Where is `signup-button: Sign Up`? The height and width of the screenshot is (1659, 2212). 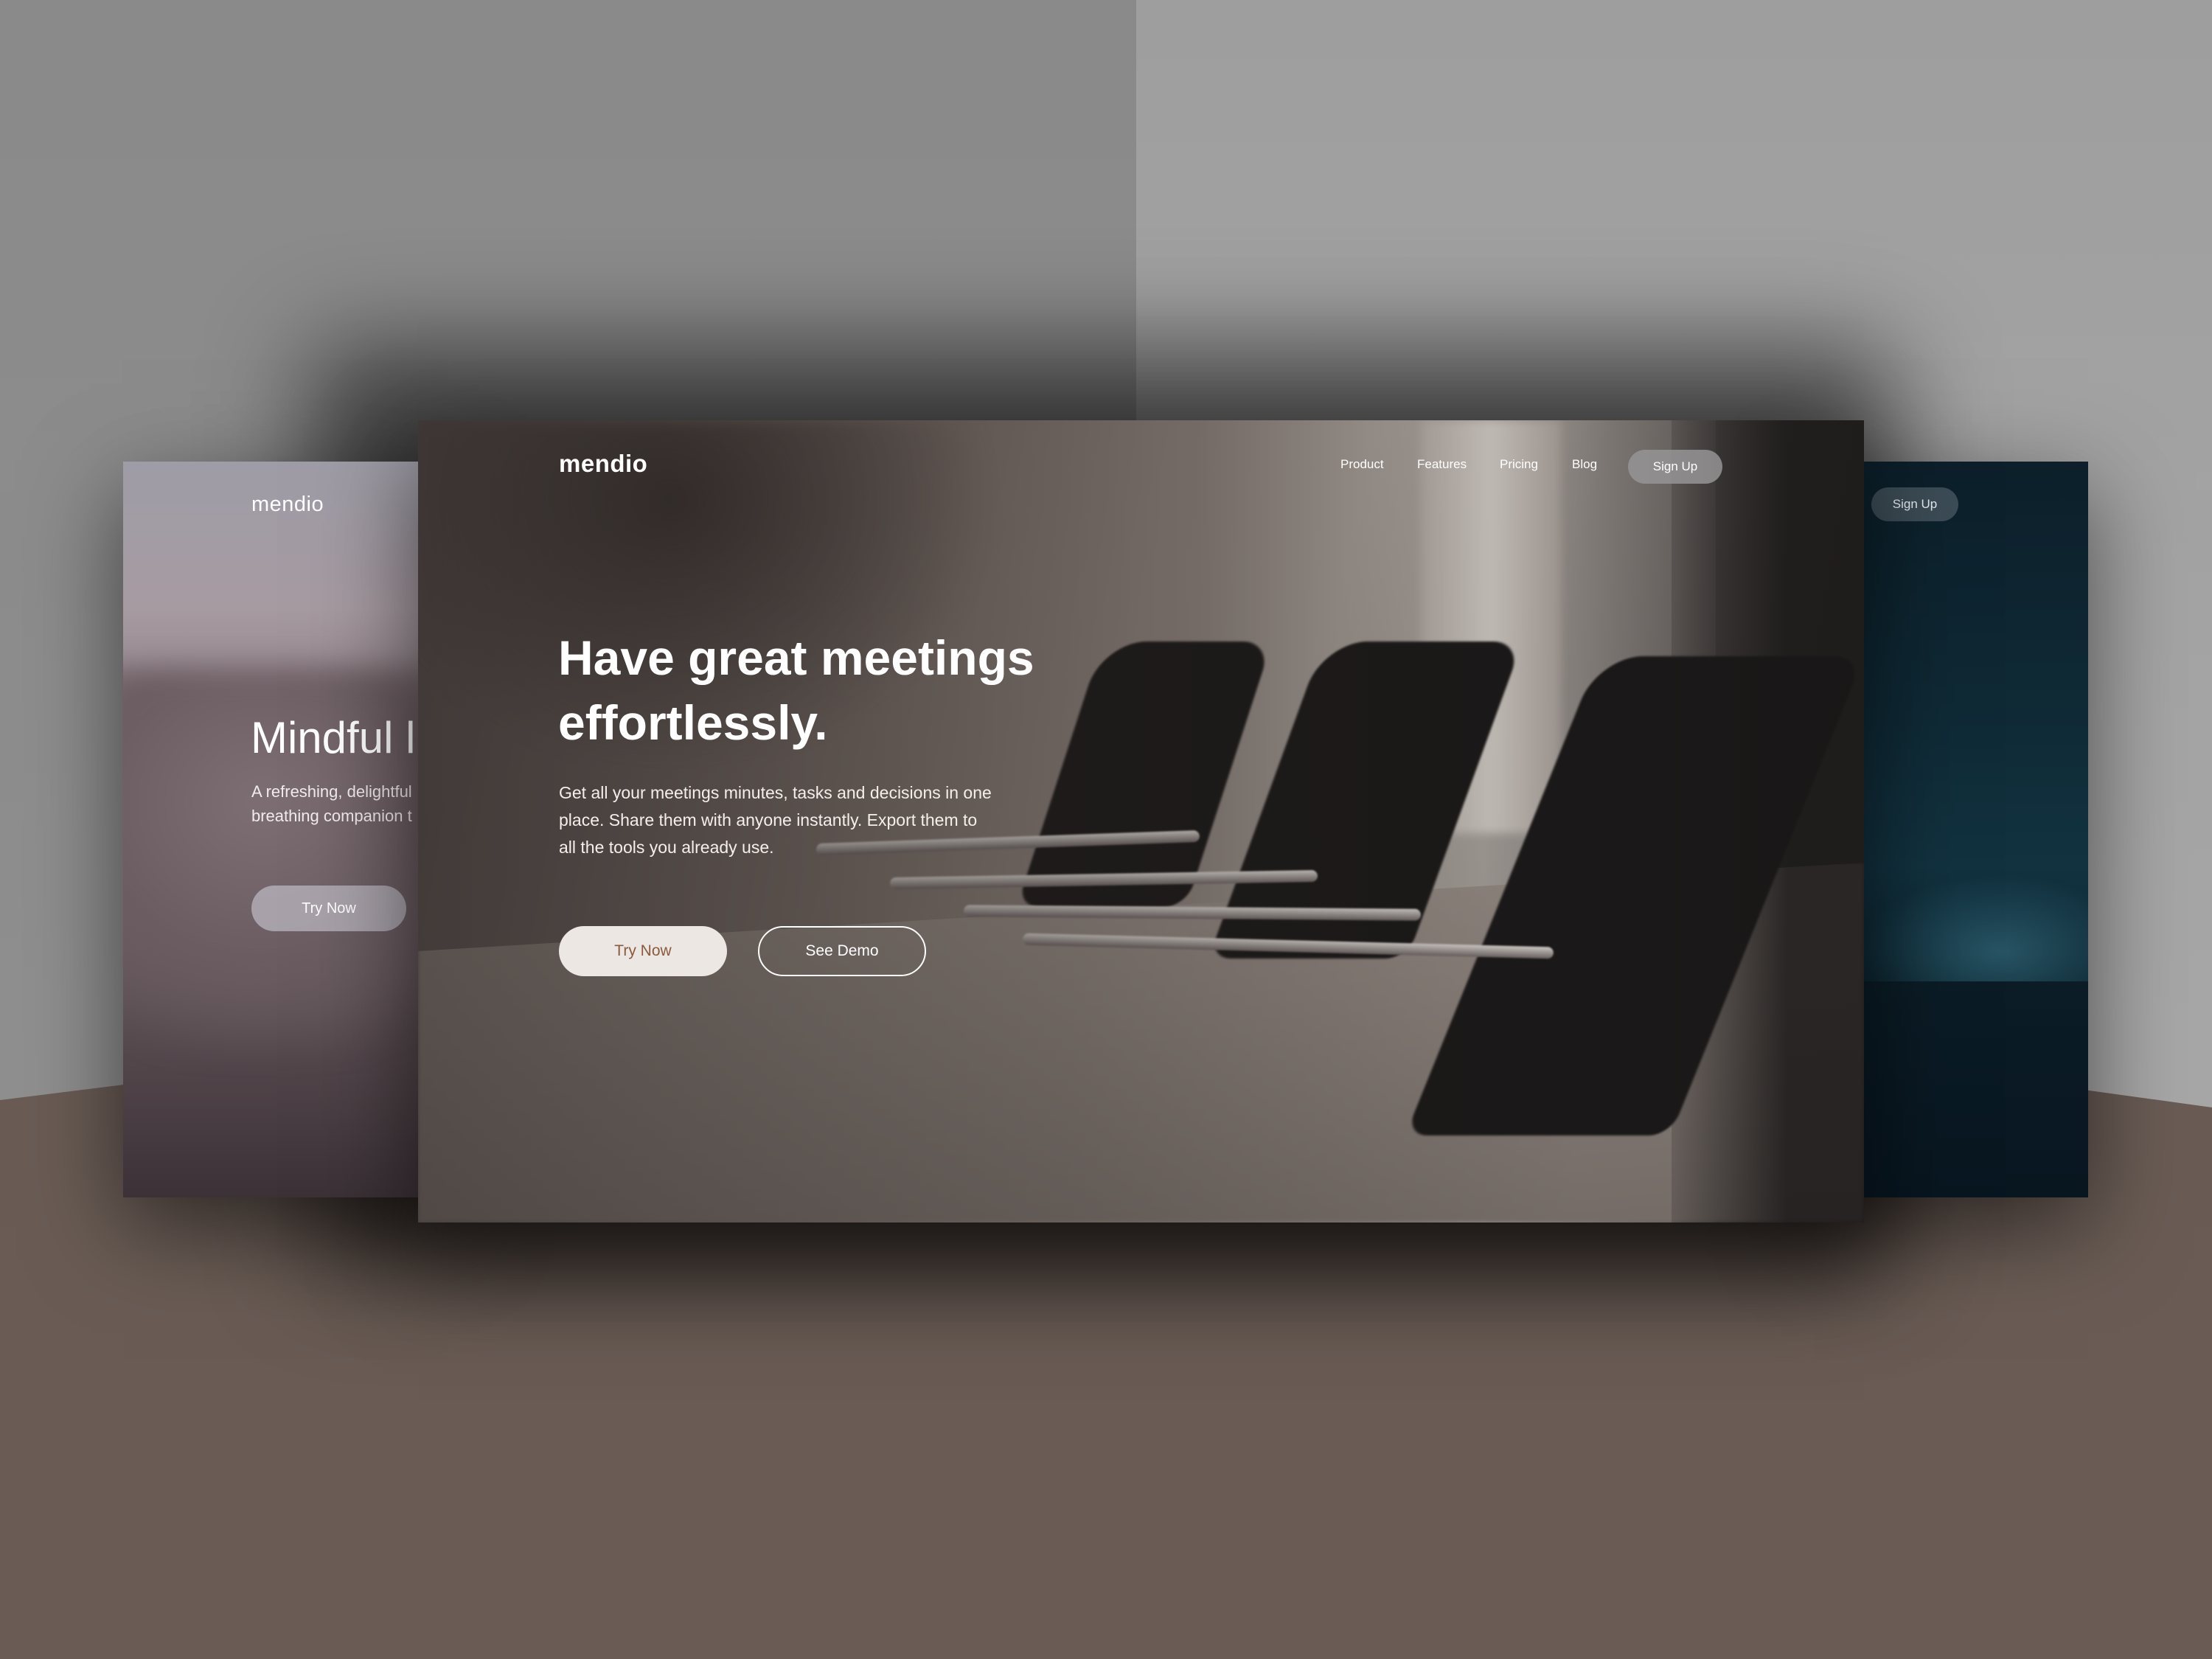
signup-button: Sign Up is located at coordinates (1675, 467).